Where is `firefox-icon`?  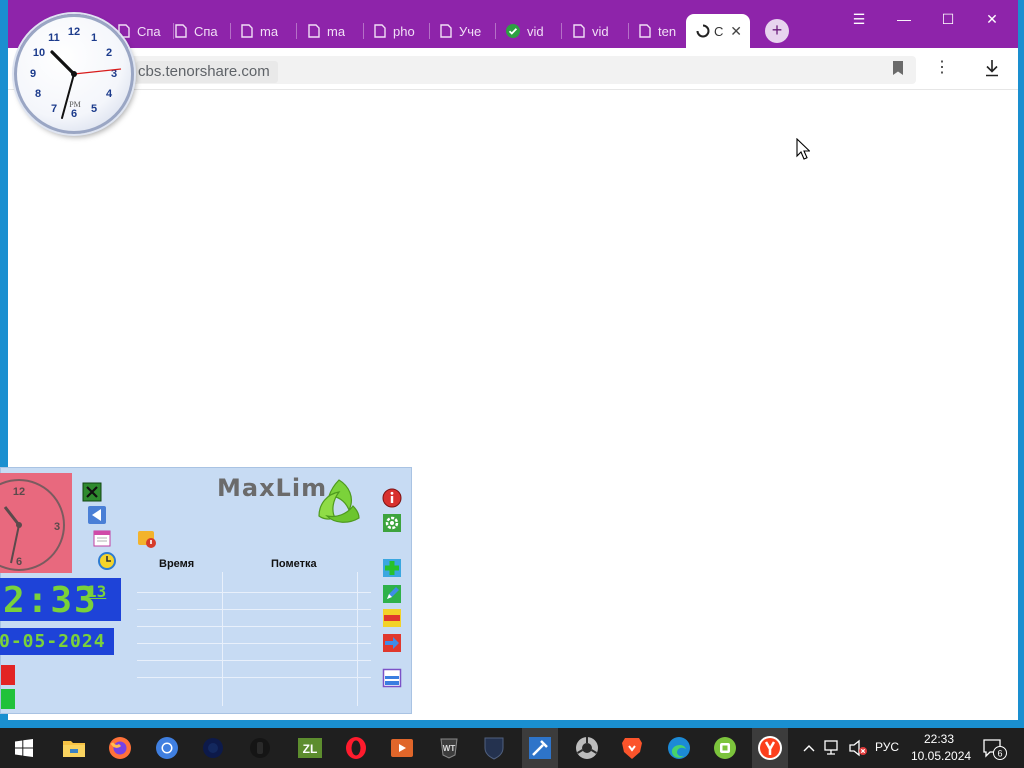
firefox-icon is located at coordinates (120, 748).